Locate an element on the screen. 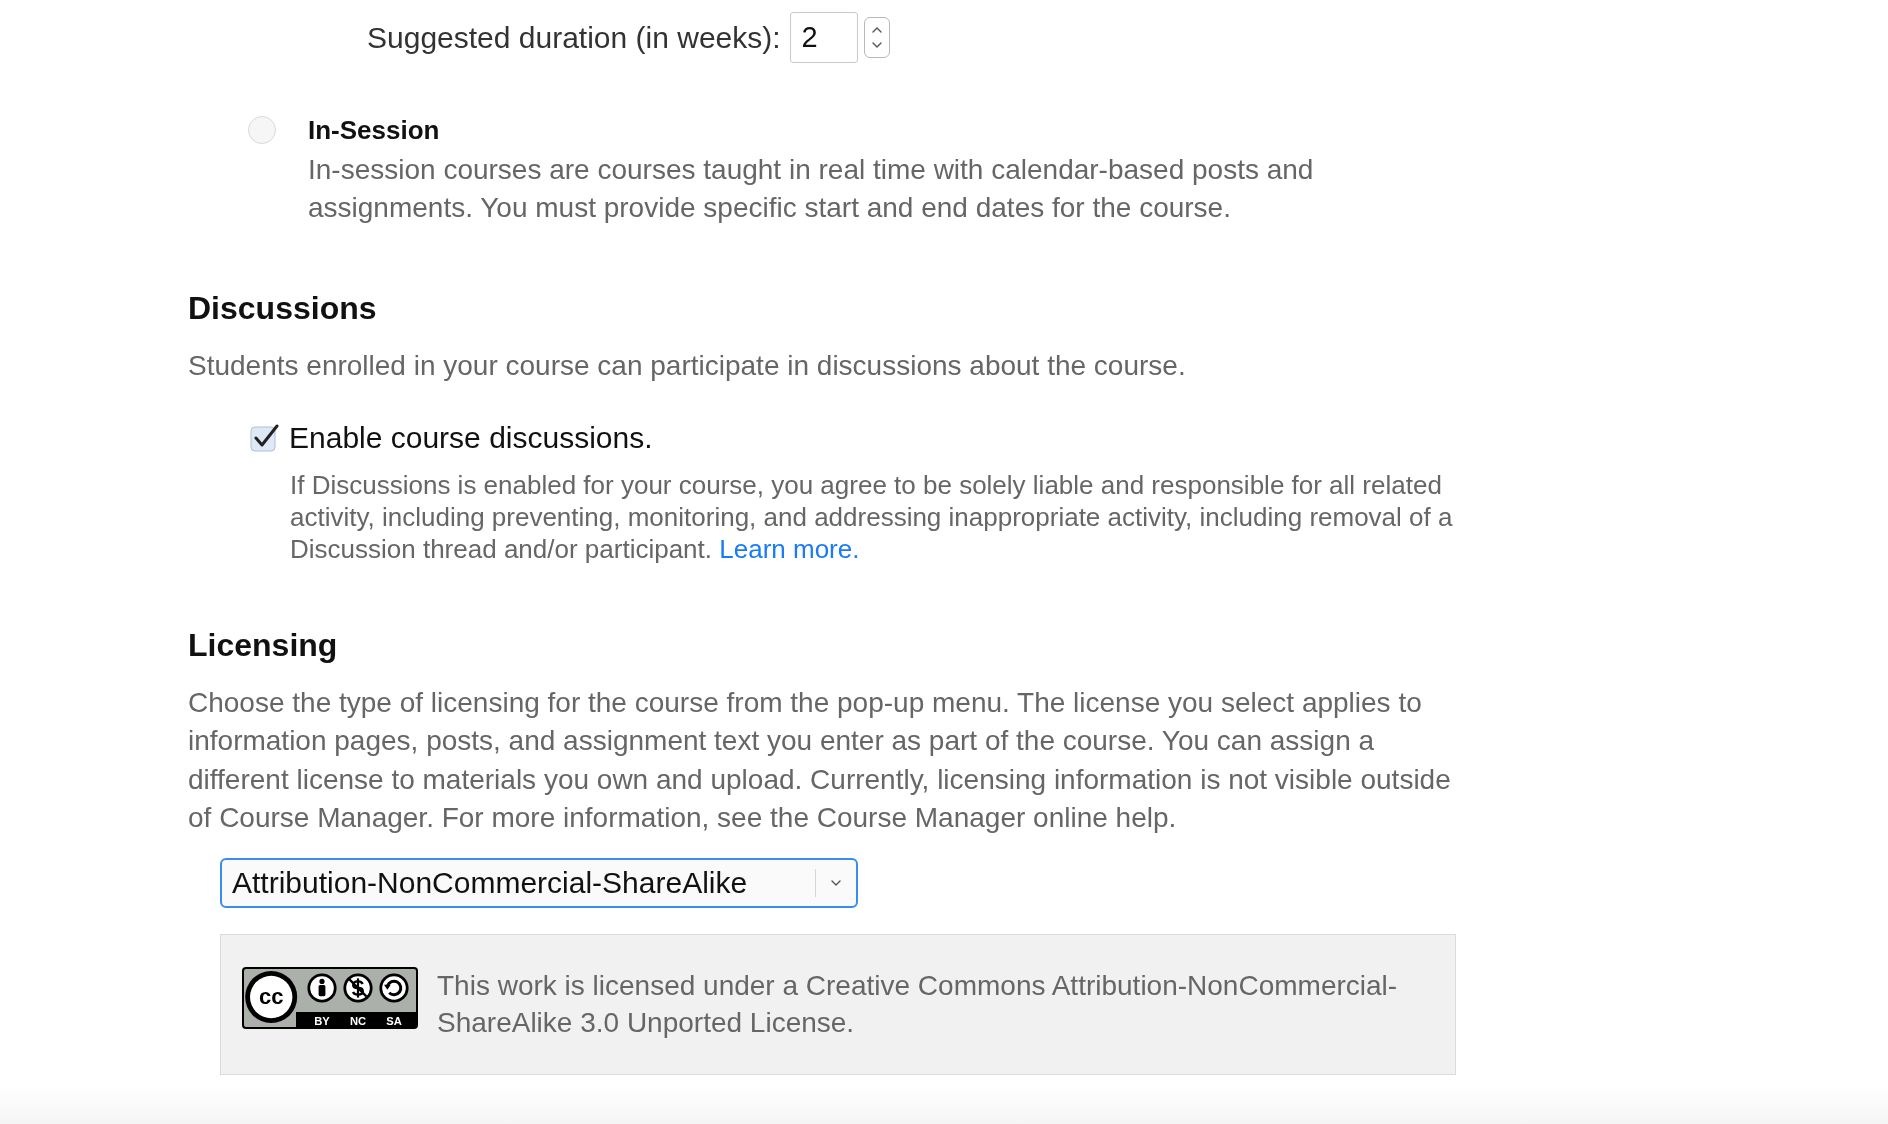 The width and height of the screenshot is (1888, 1124). duration-label: Suggested duration (in weeks): is located at coordinates (574, 37).